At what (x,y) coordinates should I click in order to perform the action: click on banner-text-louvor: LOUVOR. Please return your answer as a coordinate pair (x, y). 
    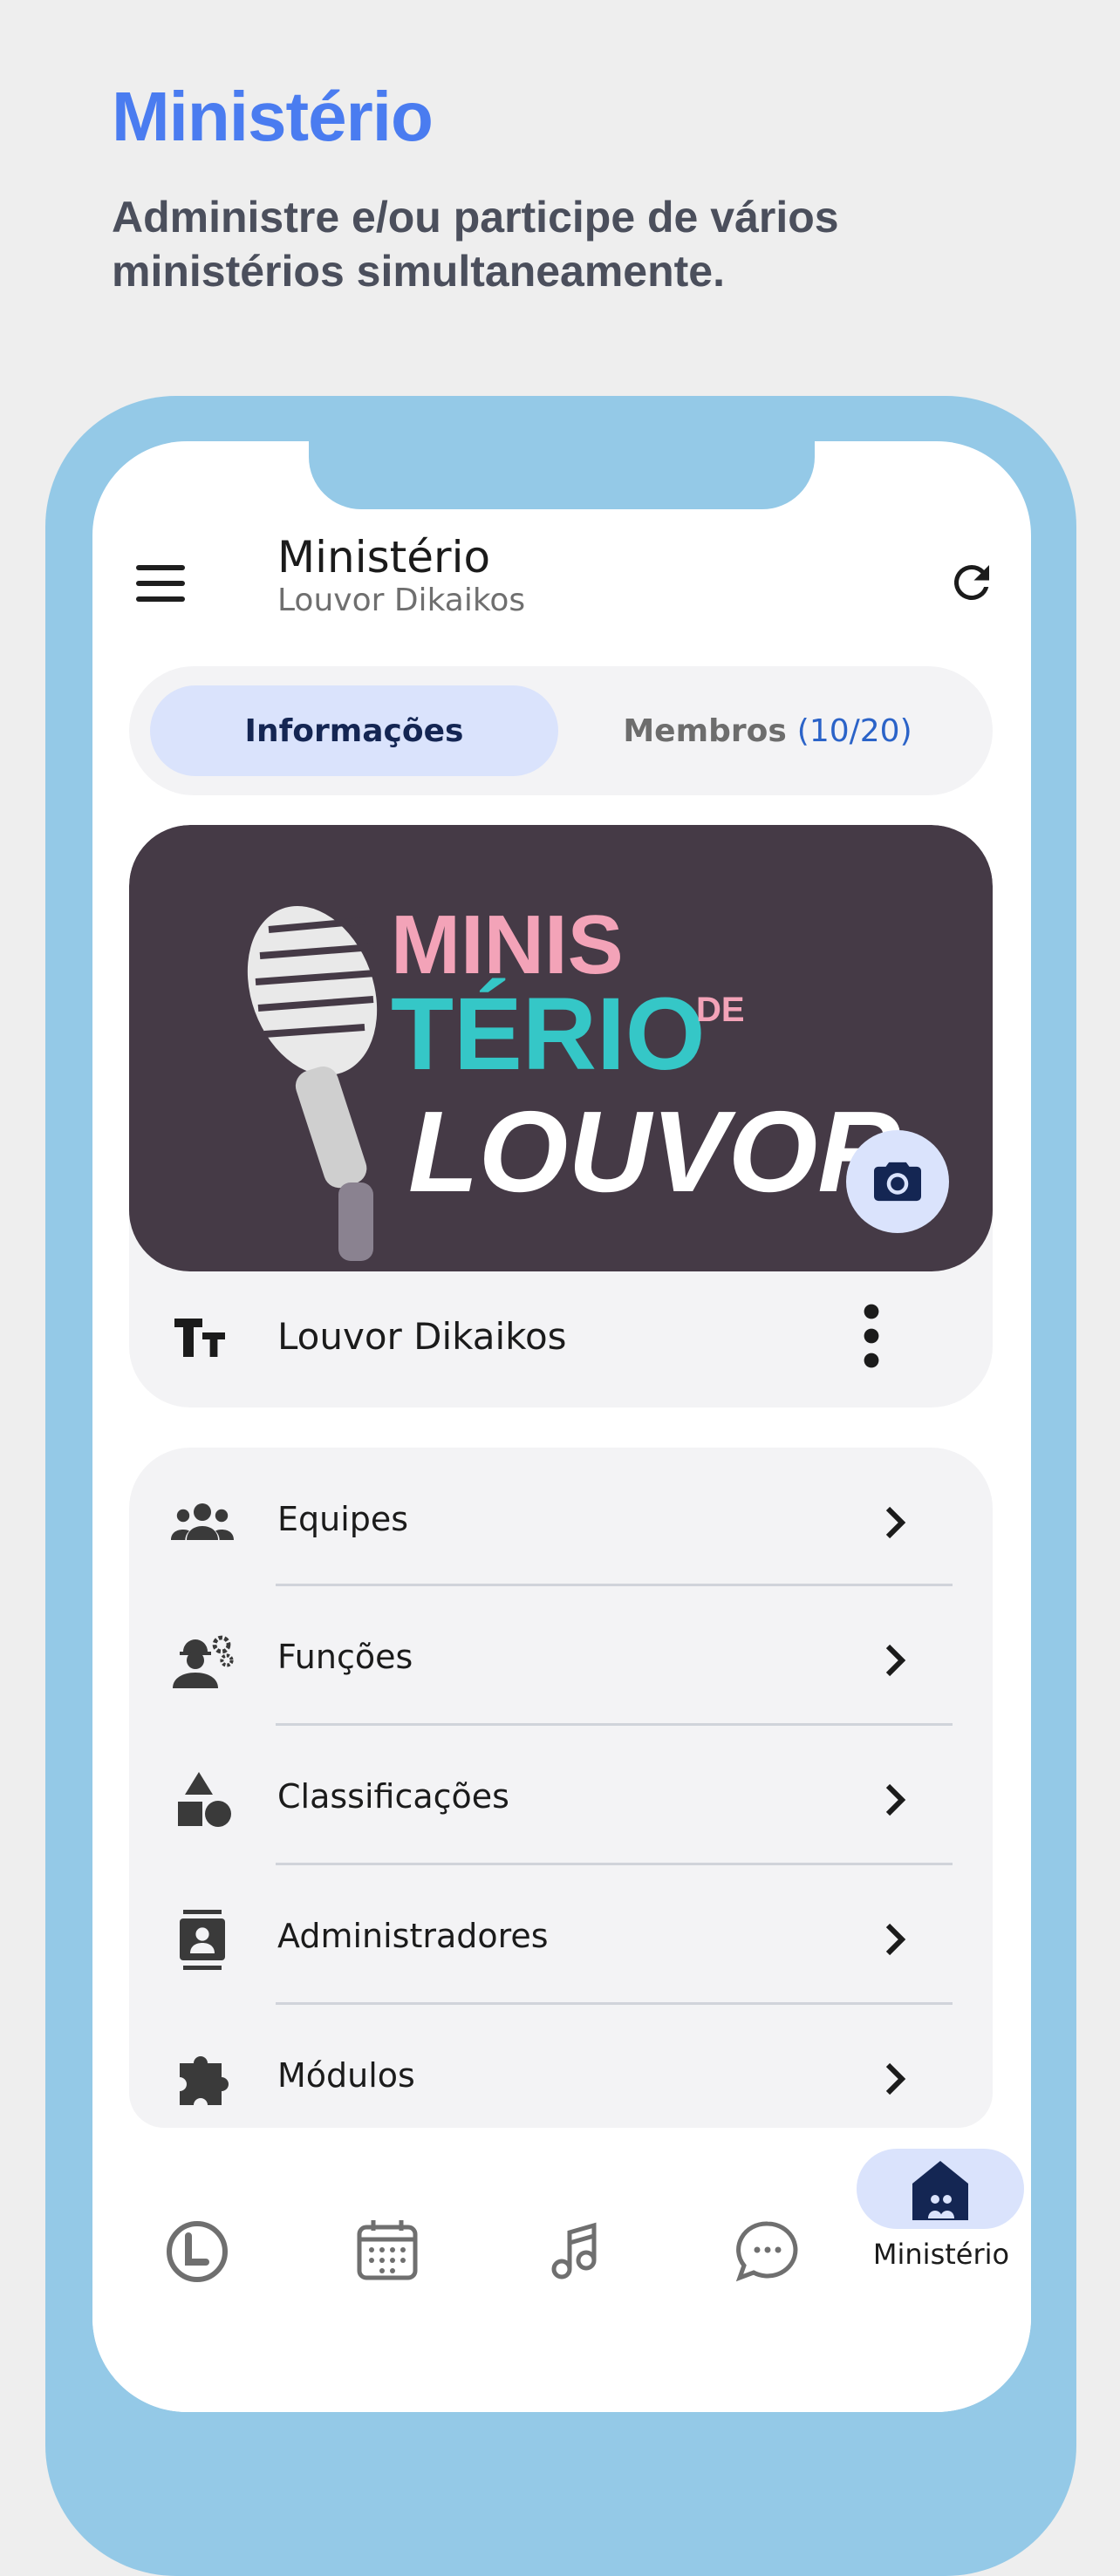
    Looking at the image, I should click on (654, 1151).